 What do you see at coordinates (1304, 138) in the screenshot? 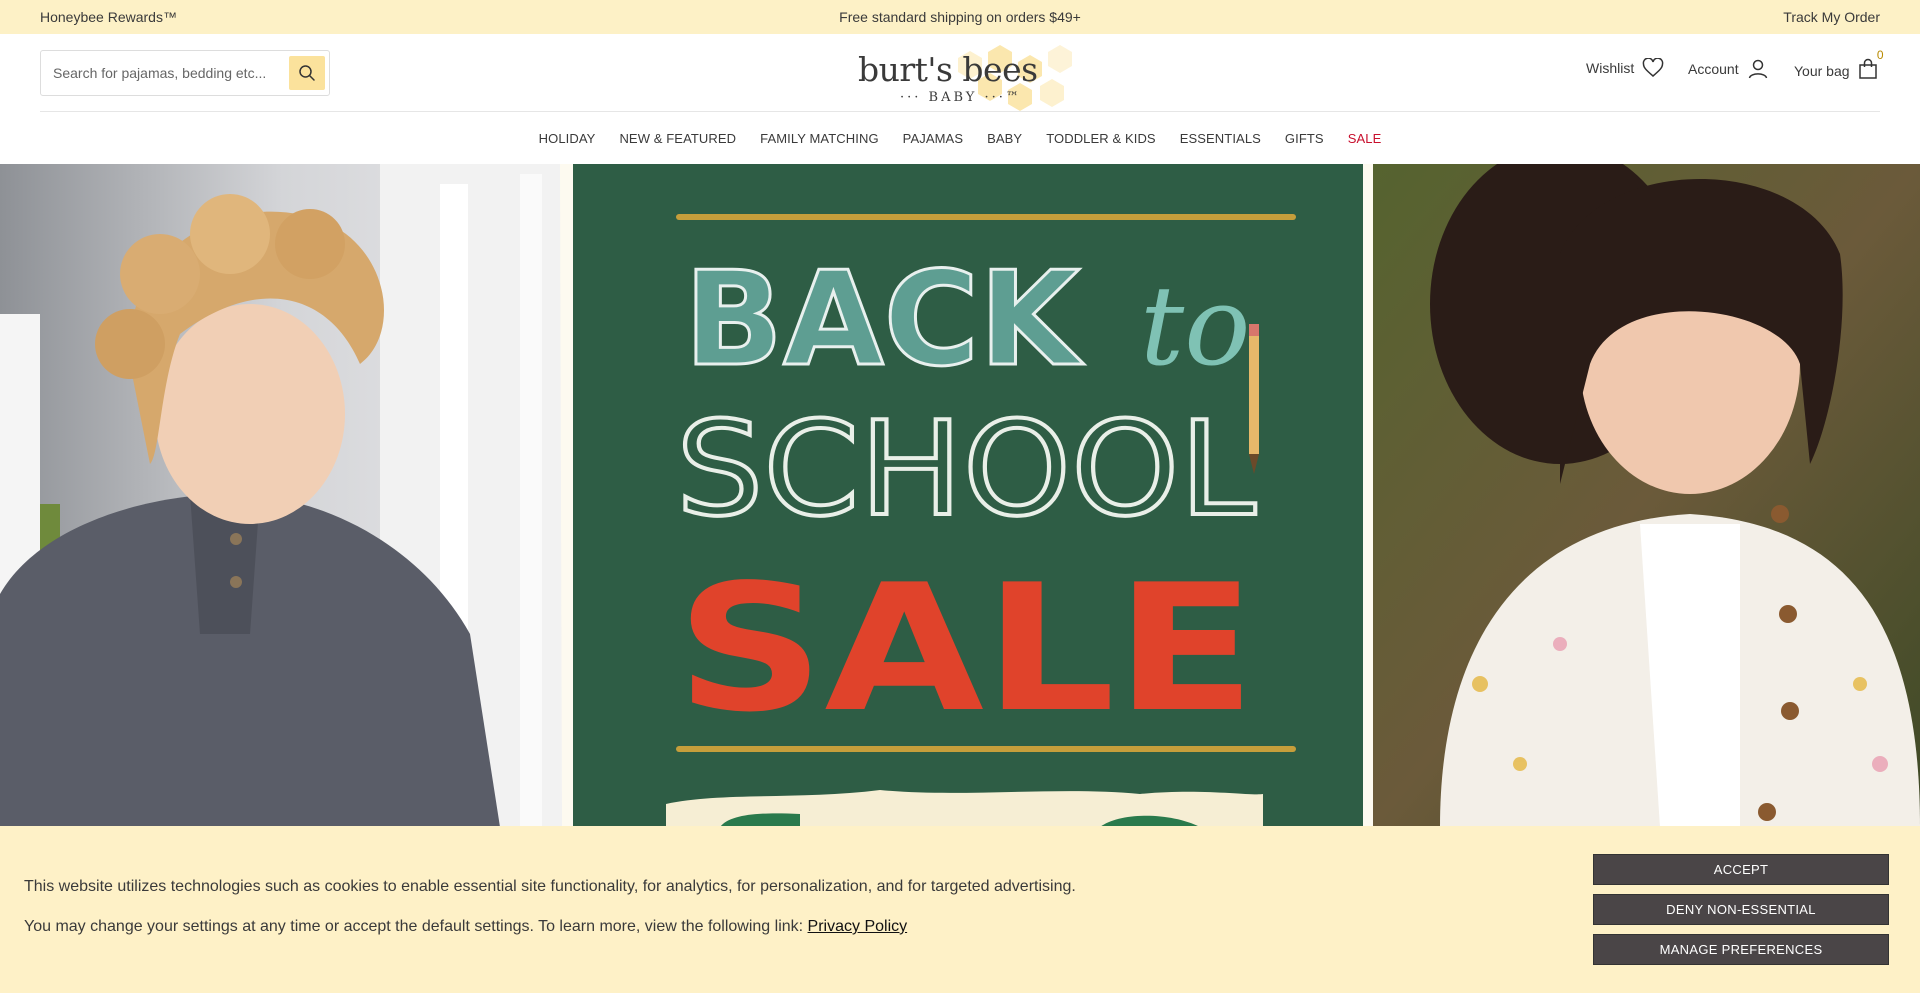
I see `nav-item-gifts: GIFTS` at bounding box center [1304, 138].